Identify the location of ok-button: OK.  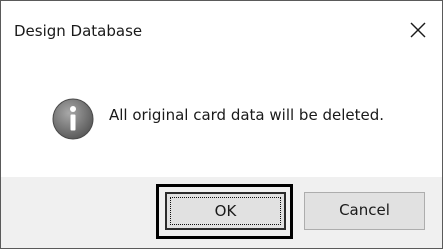
(225, 211).